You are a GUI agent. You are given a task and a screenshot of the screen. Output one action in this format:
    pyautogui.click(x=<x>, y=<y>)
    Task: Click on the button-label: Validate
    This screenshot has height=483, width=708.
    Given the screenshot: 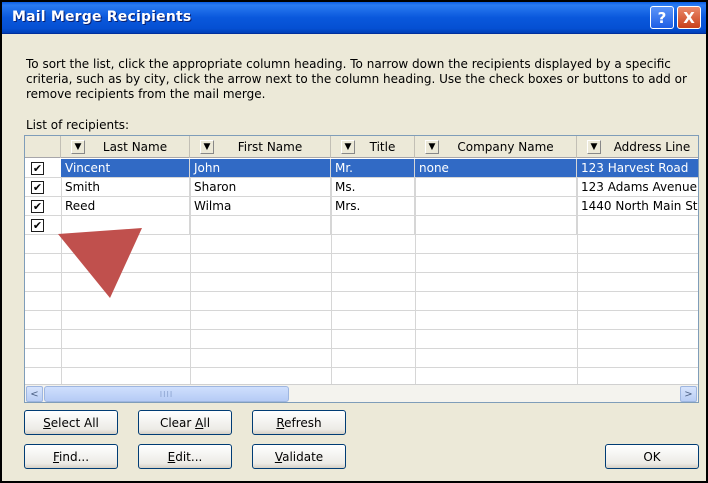 What is the action you would take?
    pyautogui.click(x=299, y=456)
    